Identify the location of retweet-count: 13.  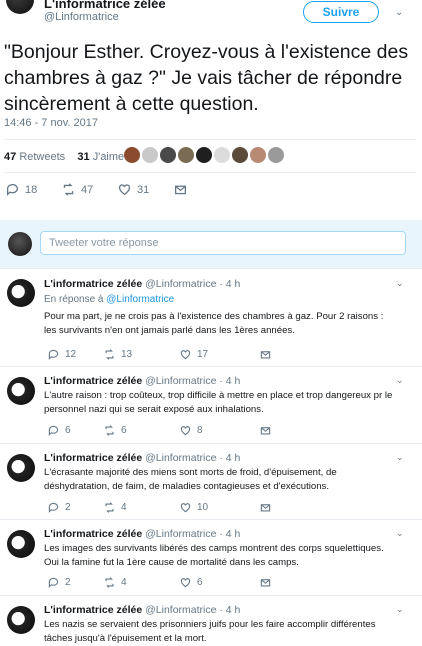
(127, 354).